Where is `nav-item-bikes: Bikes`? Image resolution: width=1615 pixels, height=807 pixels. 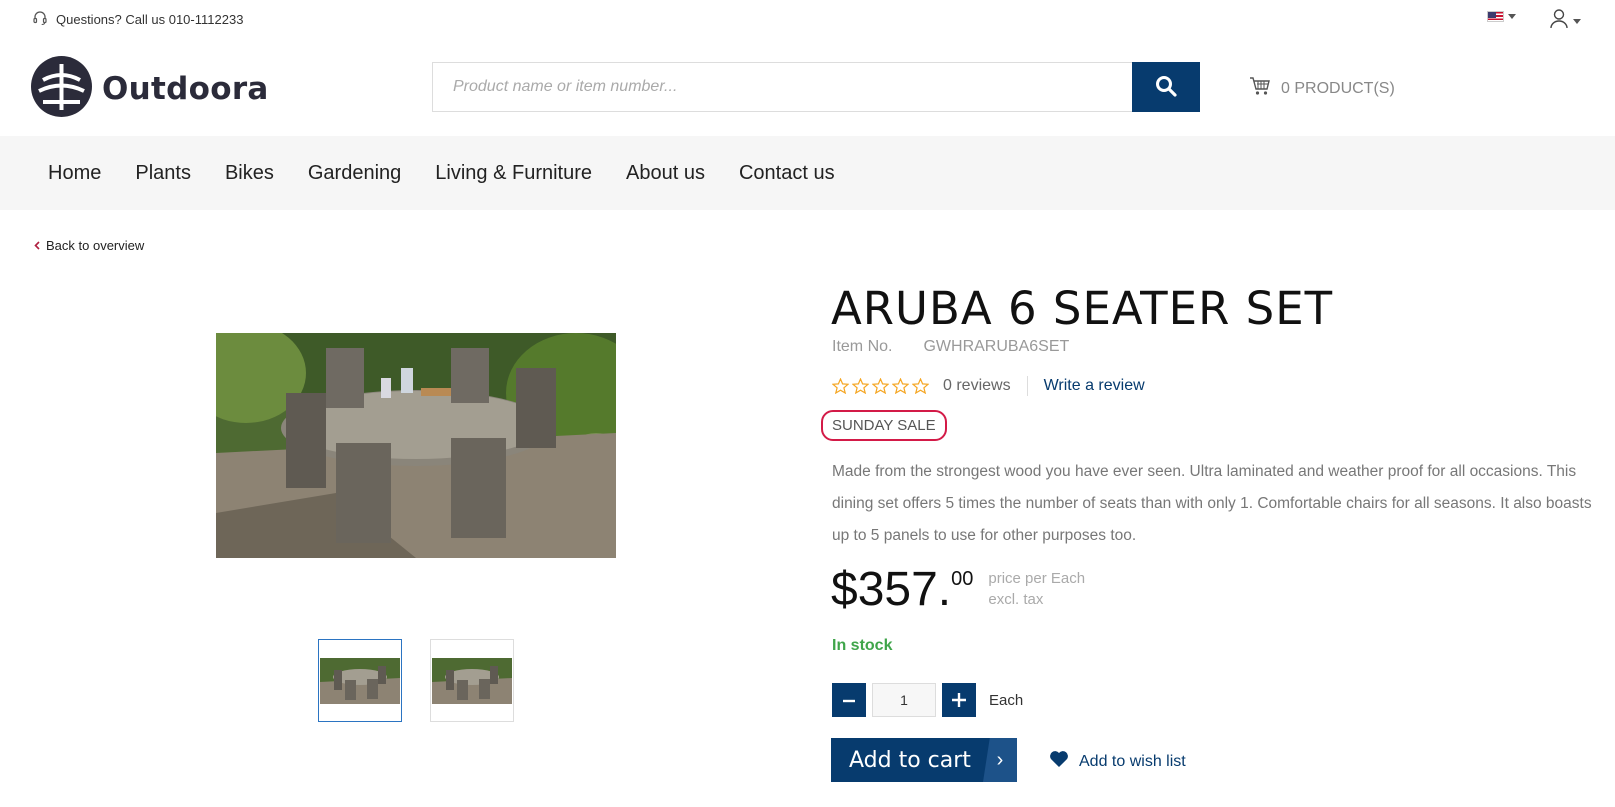 nav-item-bikes: Bikes is located at coordinates (249, 173).